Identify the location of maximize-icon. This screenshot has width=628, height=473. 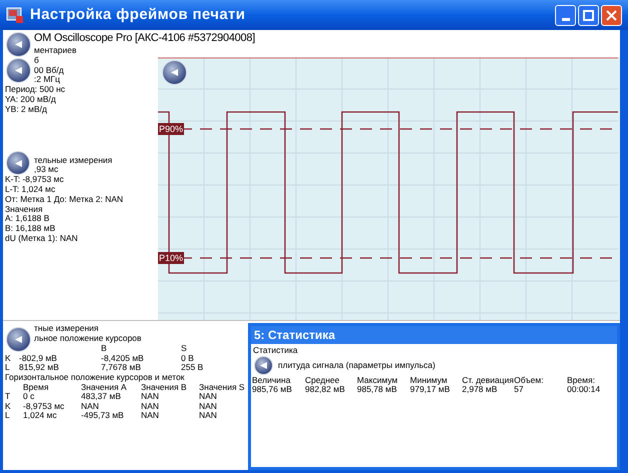
(588, 15).